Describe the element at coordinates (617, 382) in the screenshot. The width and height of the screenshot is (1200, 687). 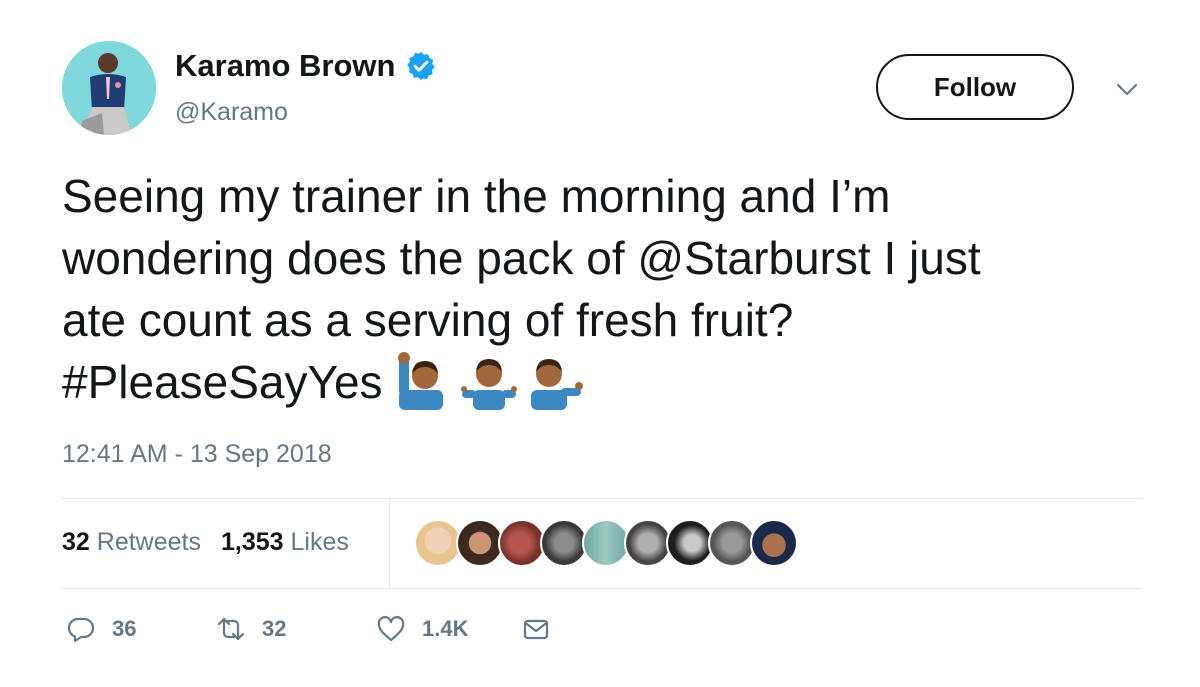
I see `tweet-line-last: #PleaseSayYes` at that location.